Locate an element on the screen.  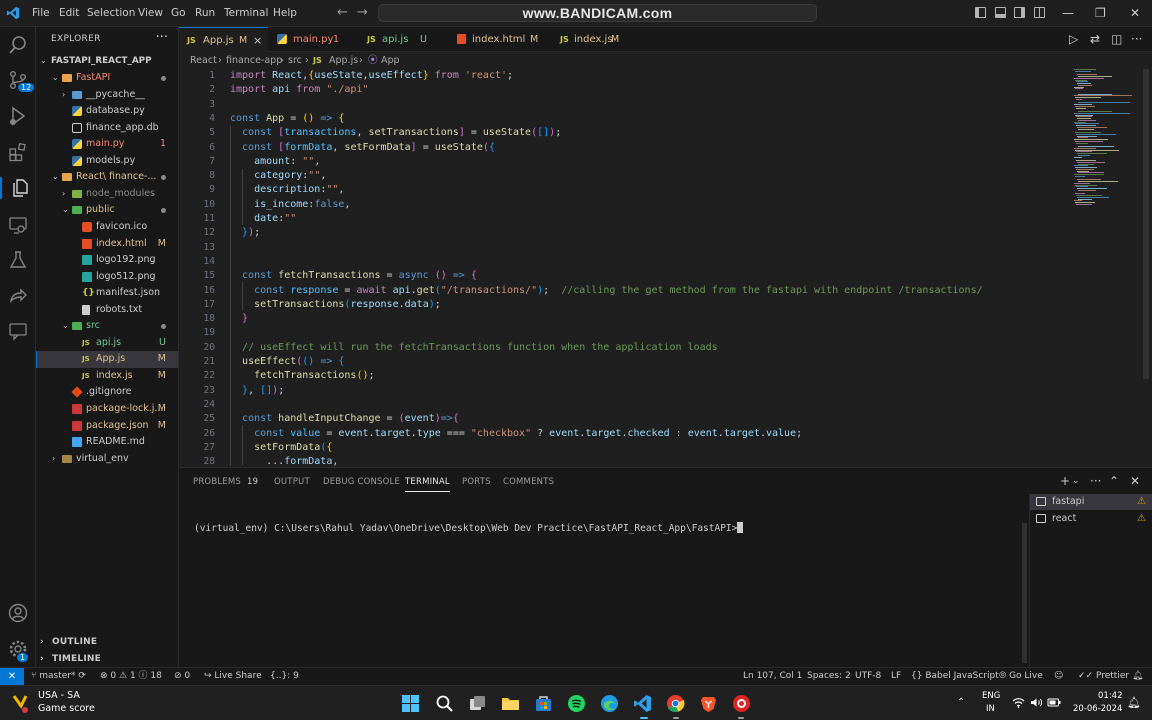
git-branch: ⑂ master* ⟳ is located at coordinates (58, 676).